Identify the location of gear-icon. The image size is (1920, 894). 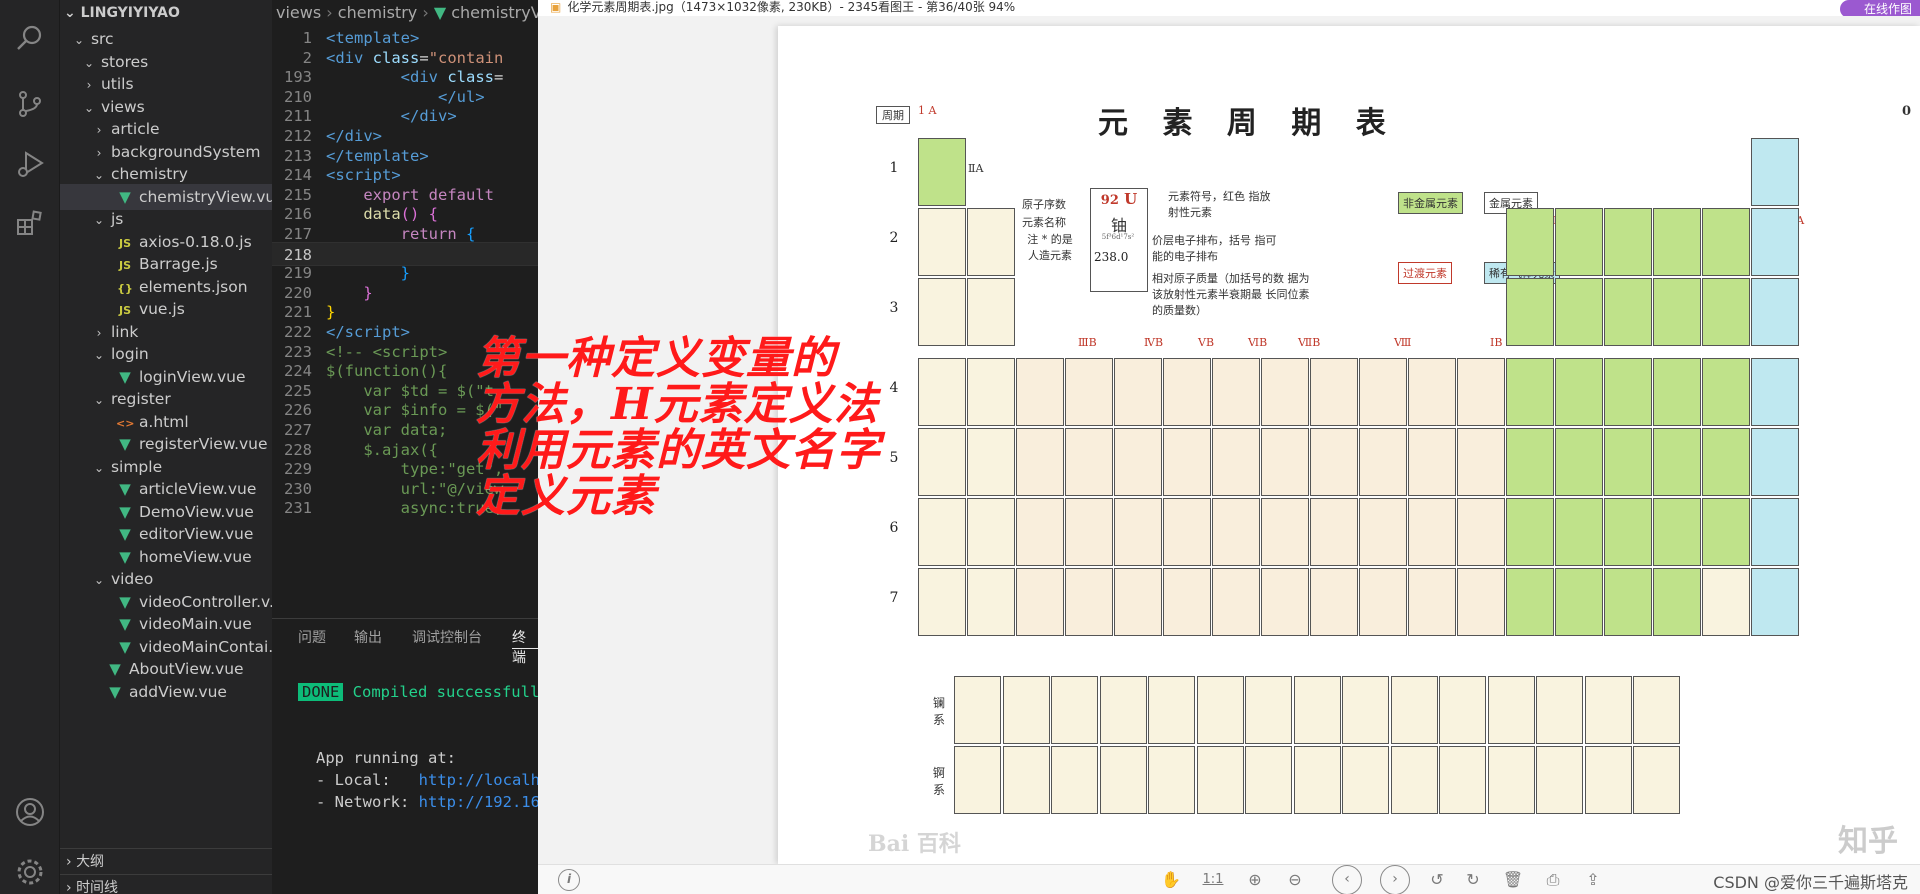
(30, 872).